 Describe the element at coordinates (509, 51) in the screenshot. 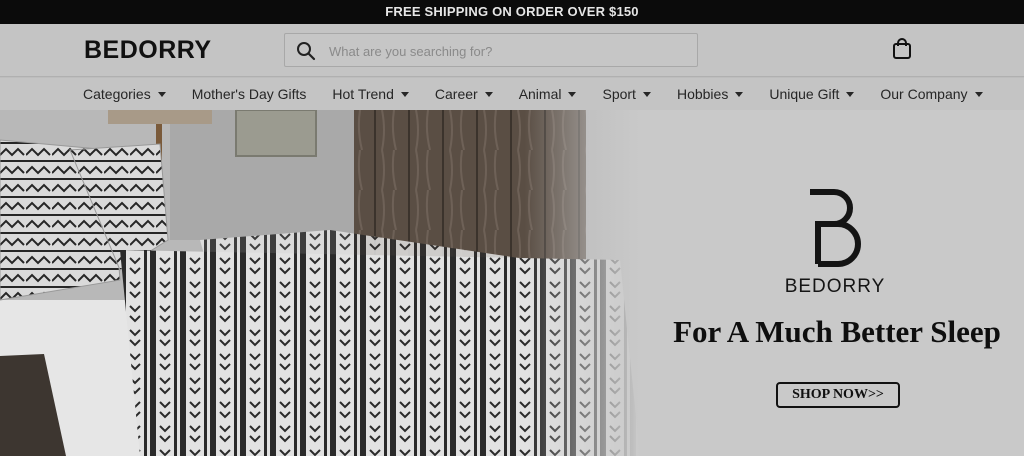

I see `search-input` at that location.